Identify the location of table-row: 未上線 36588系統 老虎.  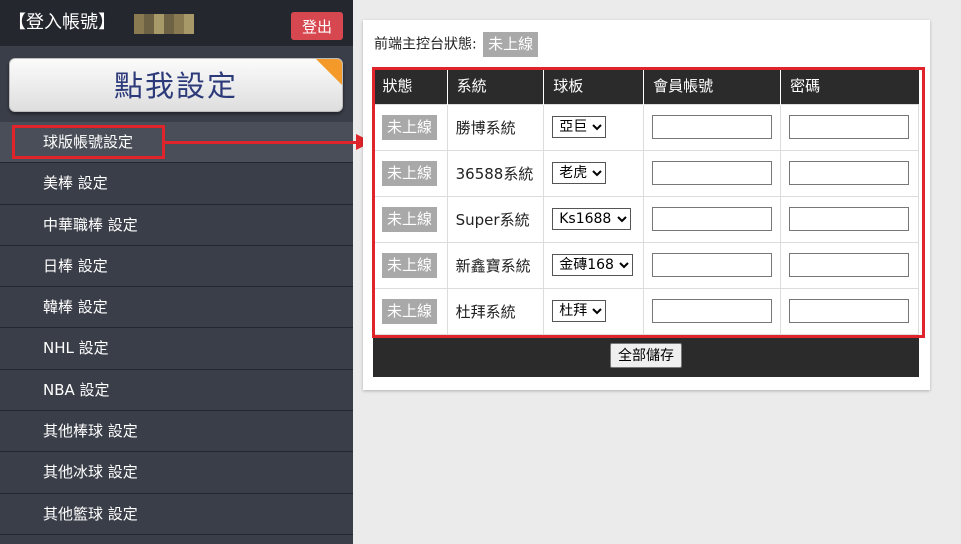
(646, 173).